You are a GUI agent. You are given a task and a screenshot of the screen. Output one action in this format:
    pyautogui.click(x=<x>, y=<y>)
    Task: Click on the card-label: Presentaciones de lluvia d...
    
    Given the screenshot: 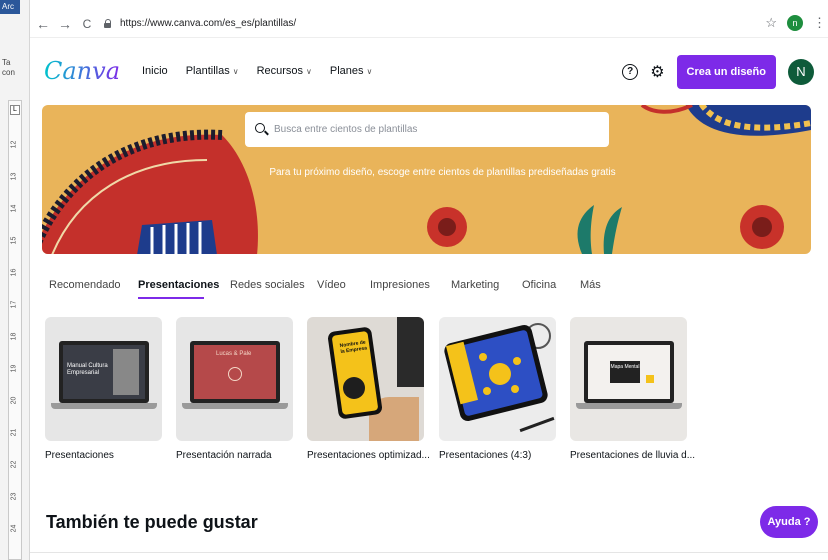 What is the action you would take?
    pyautogui.click(x=632, y=455)
    